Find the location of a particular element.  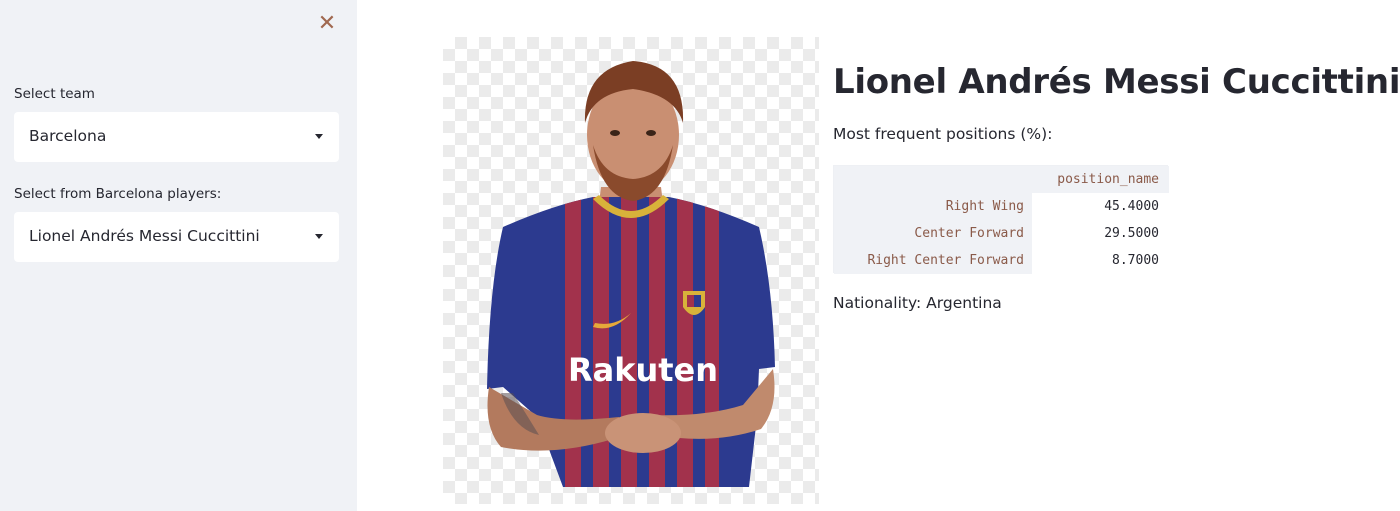

shirt-sponsor-text: Rakuten is located at coordinates (643, 370).